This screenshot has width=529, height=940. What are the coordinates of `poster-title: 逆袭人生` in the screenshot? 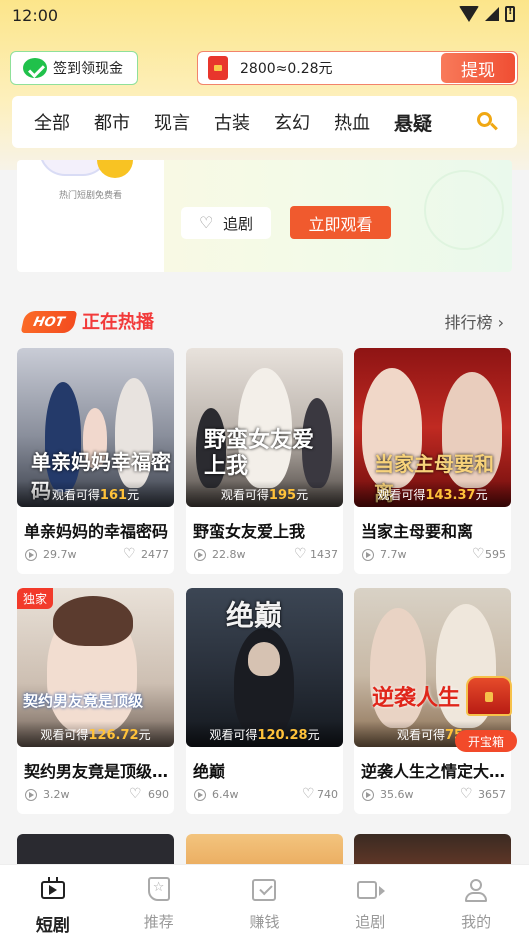 It's located at (416, 698).